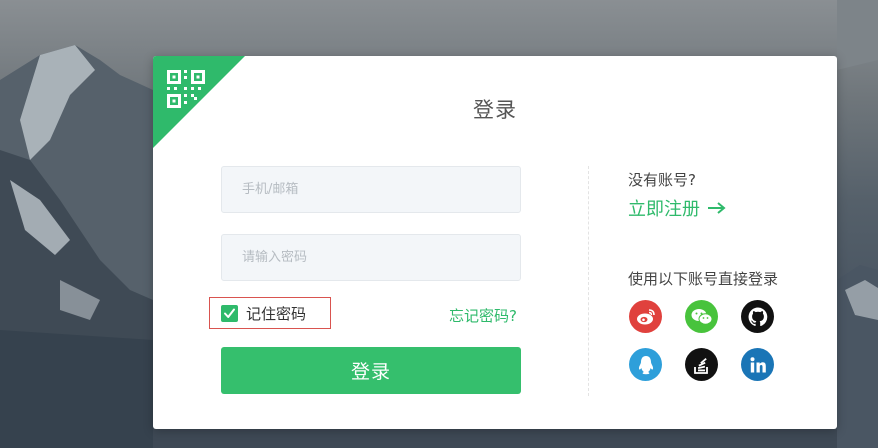  I want to click on github-login-button, so click(757, 316).